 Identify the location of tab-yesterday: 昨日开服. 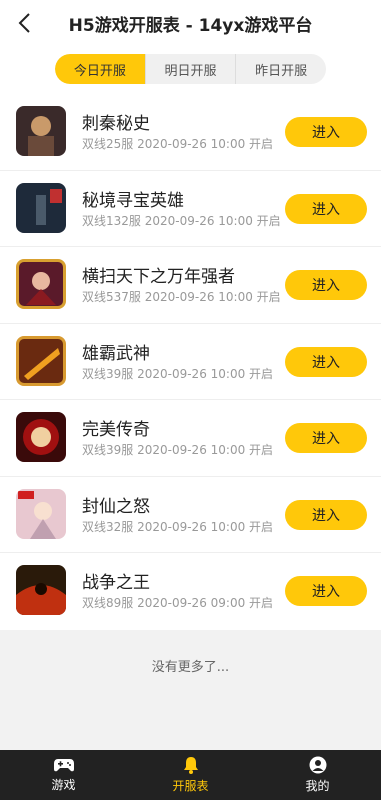
(281, 69).